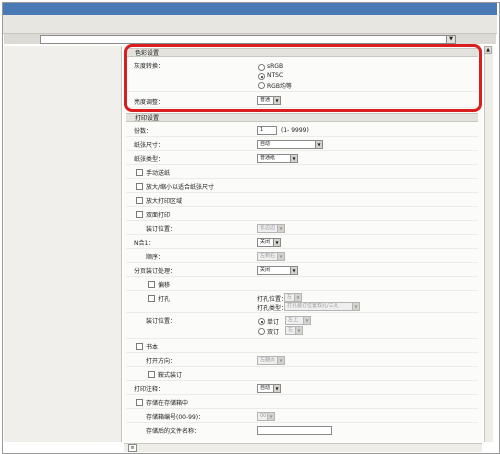 Image resolution: width=500 pixels, height=454 pixels. What do you see at coordinates (277, 158) in the screenshot?
I see `paper-type-select: 普通纸 ▼` at bounding box center [277, 158].